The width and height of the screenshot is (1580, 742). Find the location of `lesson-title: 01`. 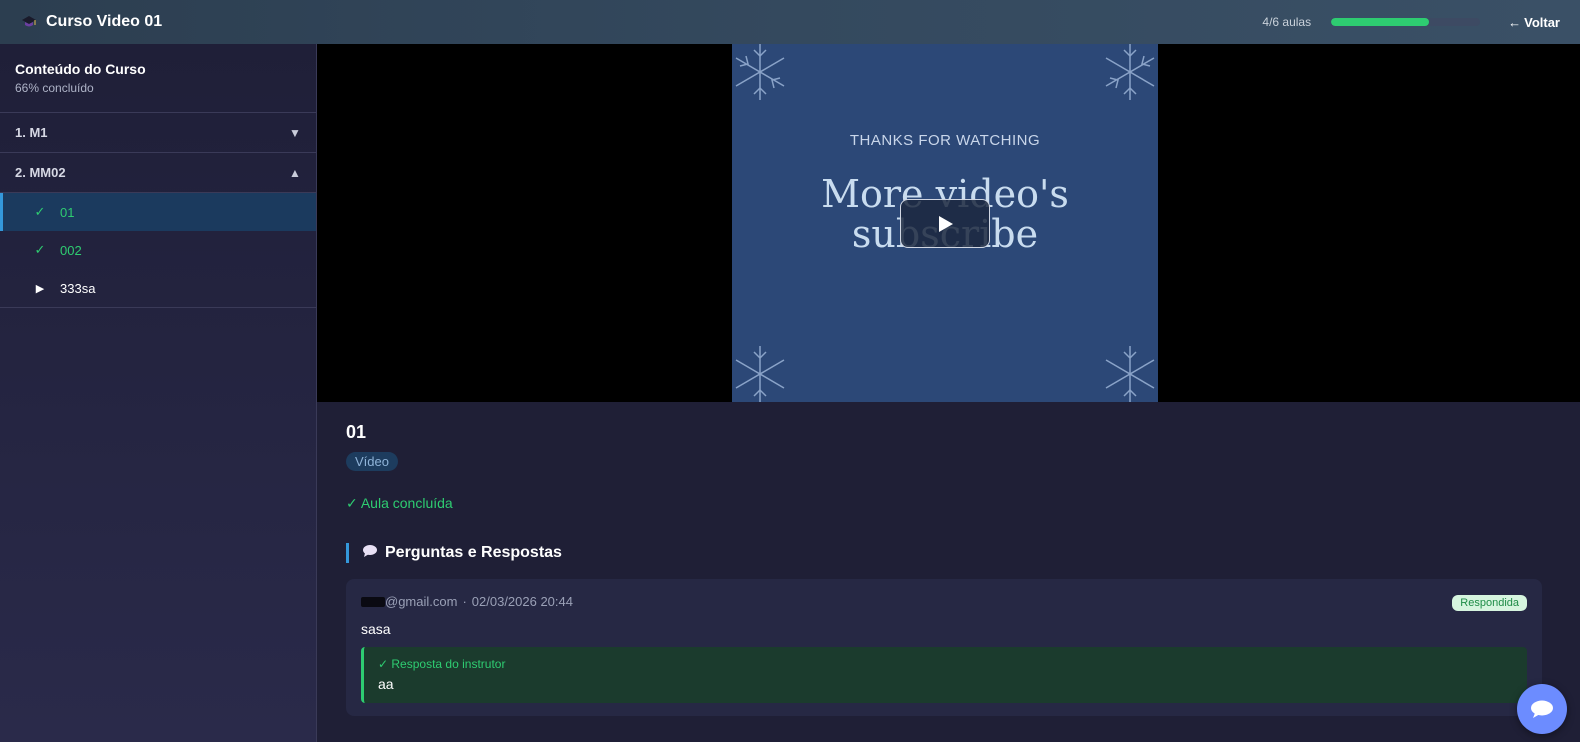

lesson-title: 01 is located at coordinates (356, 432).